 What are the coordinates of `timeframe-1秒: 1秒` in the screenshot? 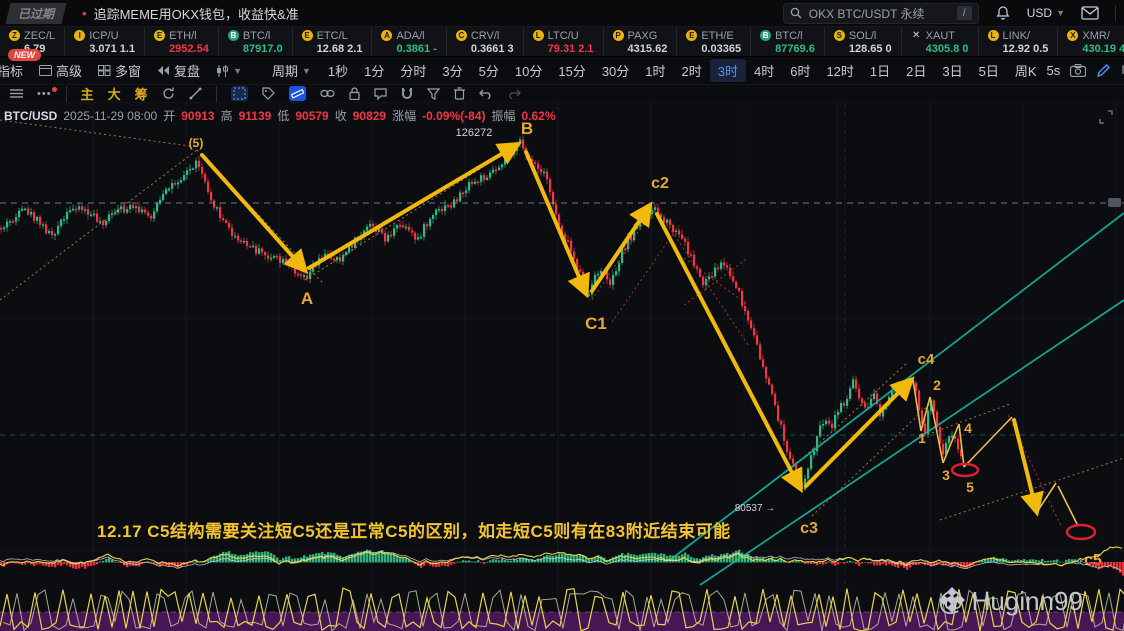 It's located at (338, 70).